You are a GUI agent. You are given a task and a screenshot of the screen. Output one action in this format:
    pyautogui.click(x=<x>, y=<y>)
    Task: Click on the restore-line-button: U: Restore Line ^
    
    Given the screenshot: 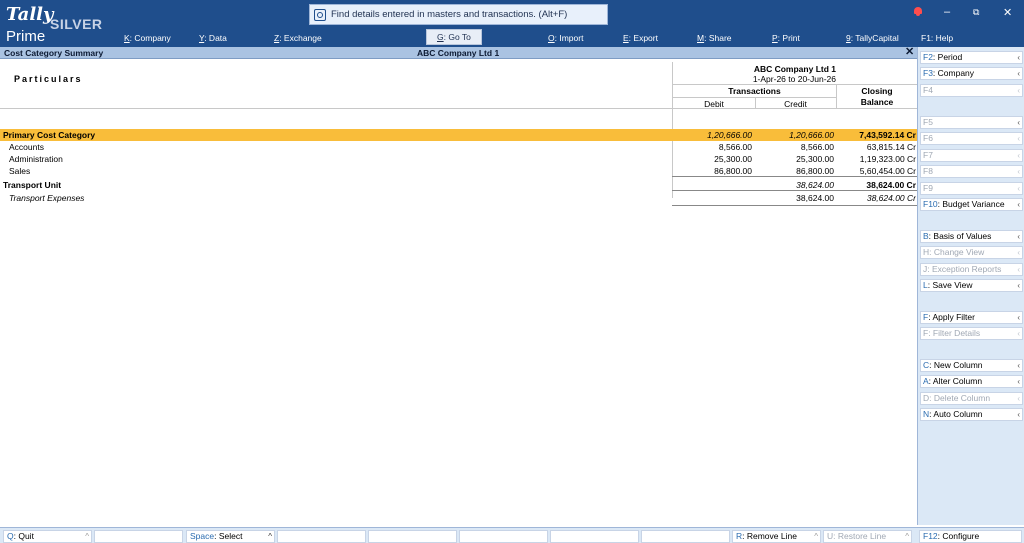 What is the action you would take?
    pyautogui.click(x=867, y=536)
    